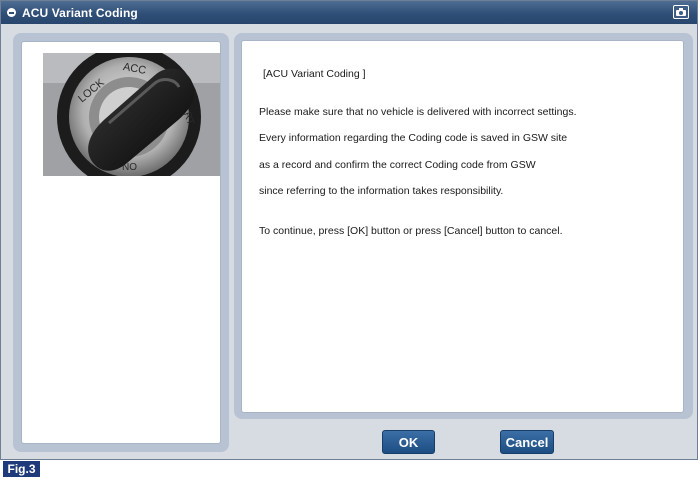  What do you see at coordinates (131, 114) in the screenshot?
I see `ignition-key-image: LOCK ACC START ON` at bounding box center [131, 114].